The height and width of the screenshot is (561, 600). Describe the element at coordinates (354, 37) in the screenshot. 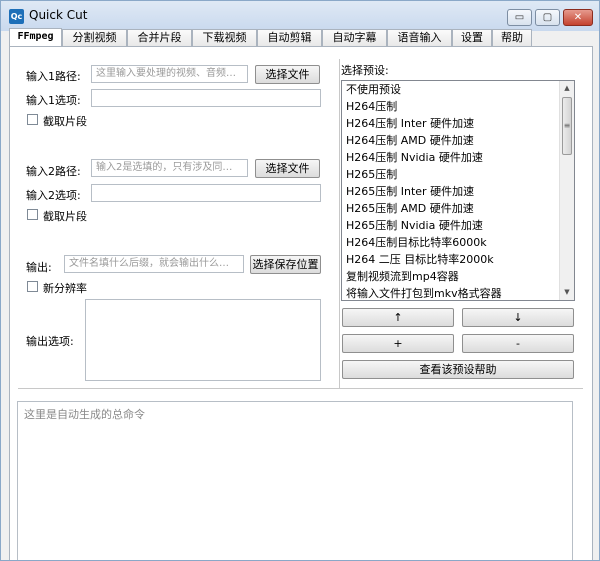

I see `tab-auto-subtitle: 自动字幕` at that location.